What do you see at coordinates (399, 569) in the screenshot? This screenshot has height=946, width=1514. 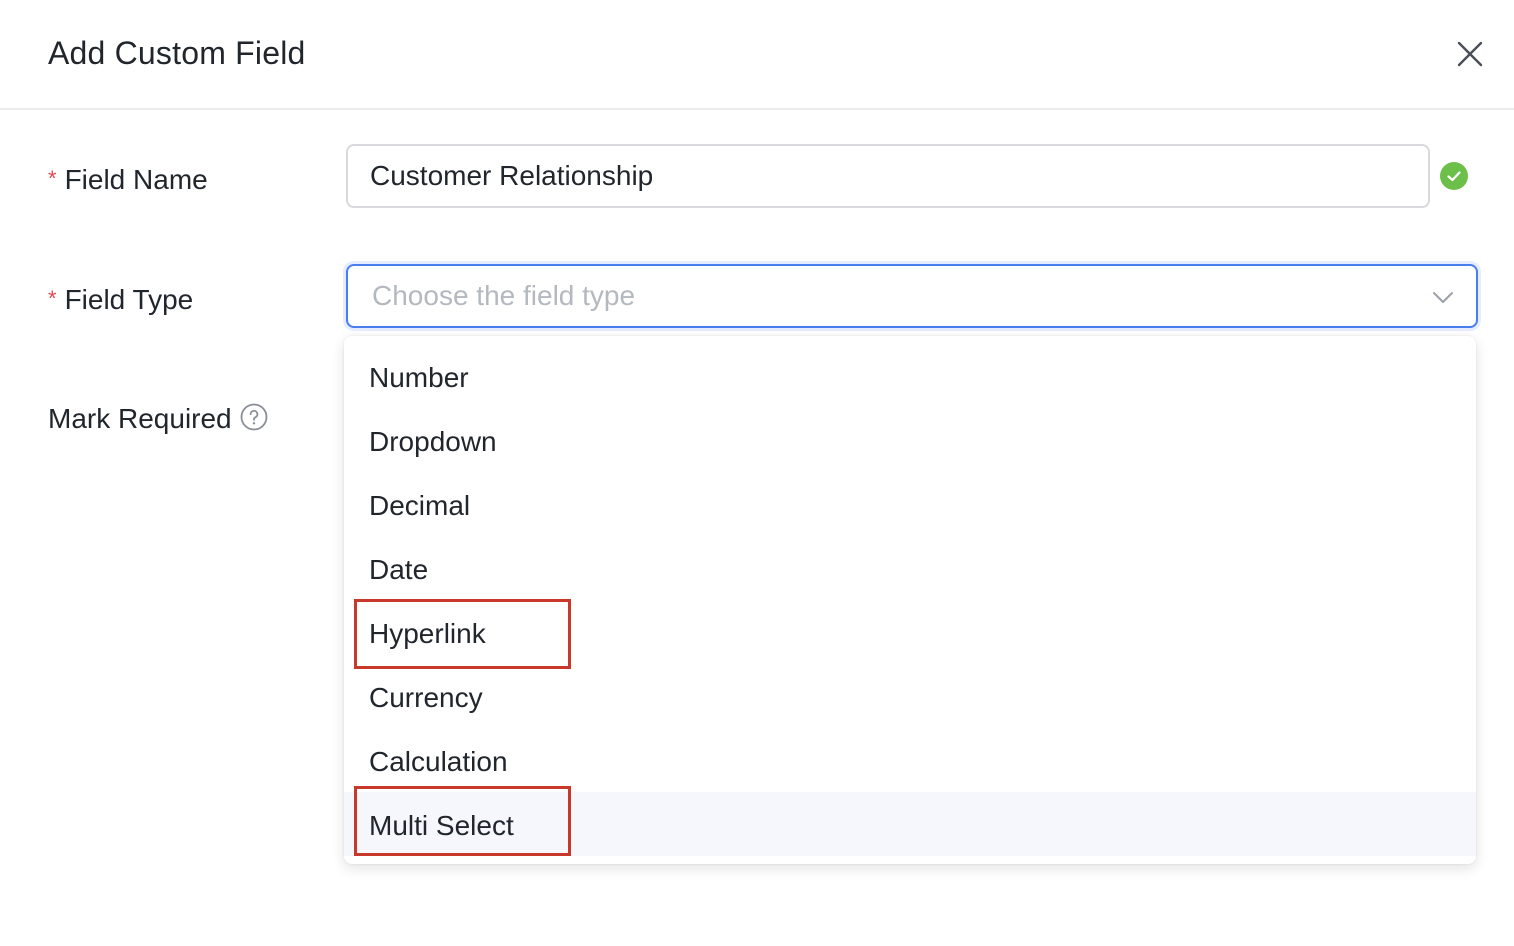 I see `option-label: Date` at bounding box center [399, 569].